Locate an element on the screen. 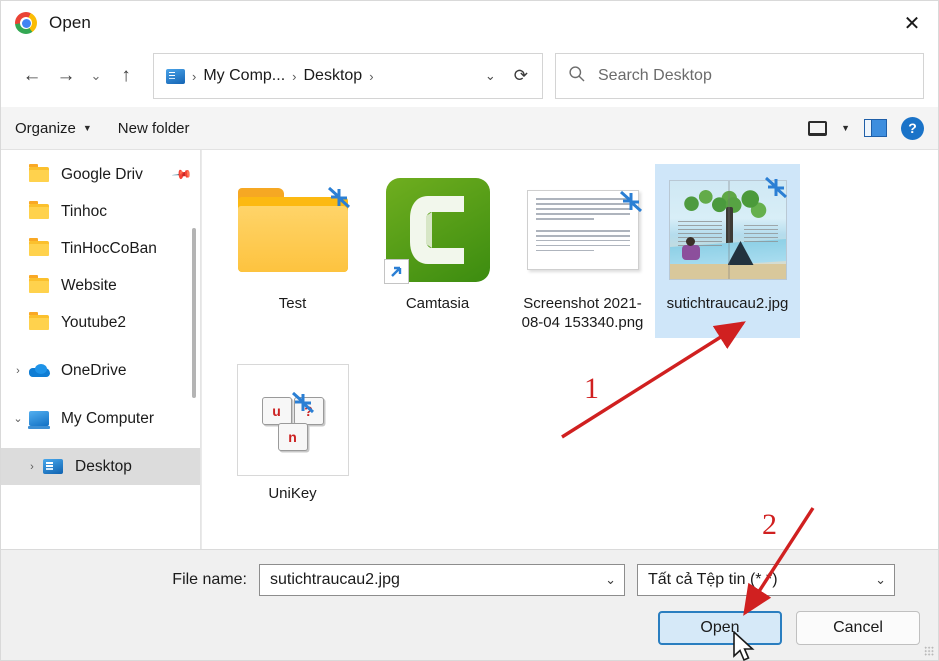 The image size is (939, 661). search-input: Search Desktop is located at coordinates (739, 76).